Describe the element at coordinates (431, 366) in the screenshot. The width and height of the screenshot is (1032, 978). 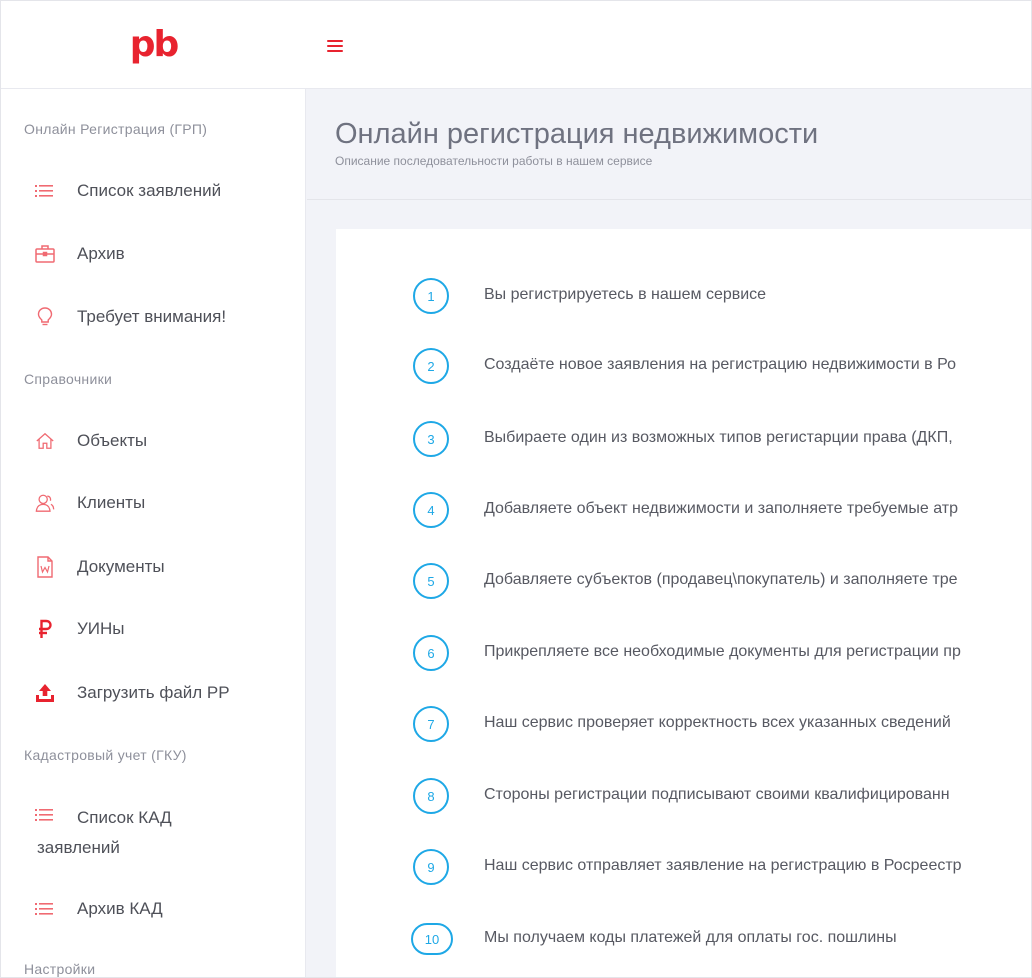
I see `step-number-badge: 2` at that location.